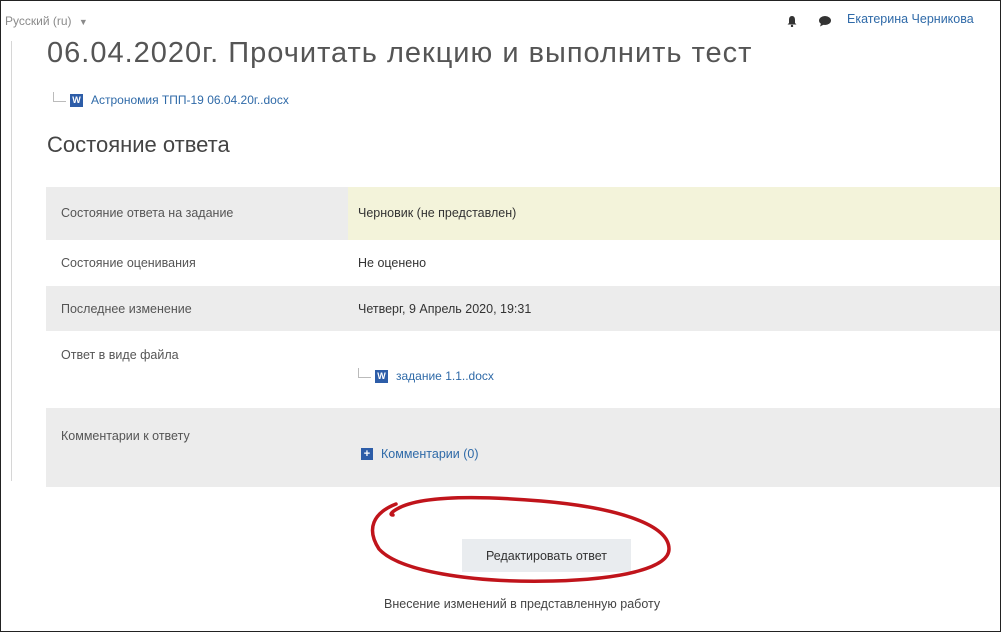 This screenshot has height=634, width=1003. What do you see at coordinates (367, 454) in the screenshot?
I see `plus-icon: +` at bounding box center [367, 454].